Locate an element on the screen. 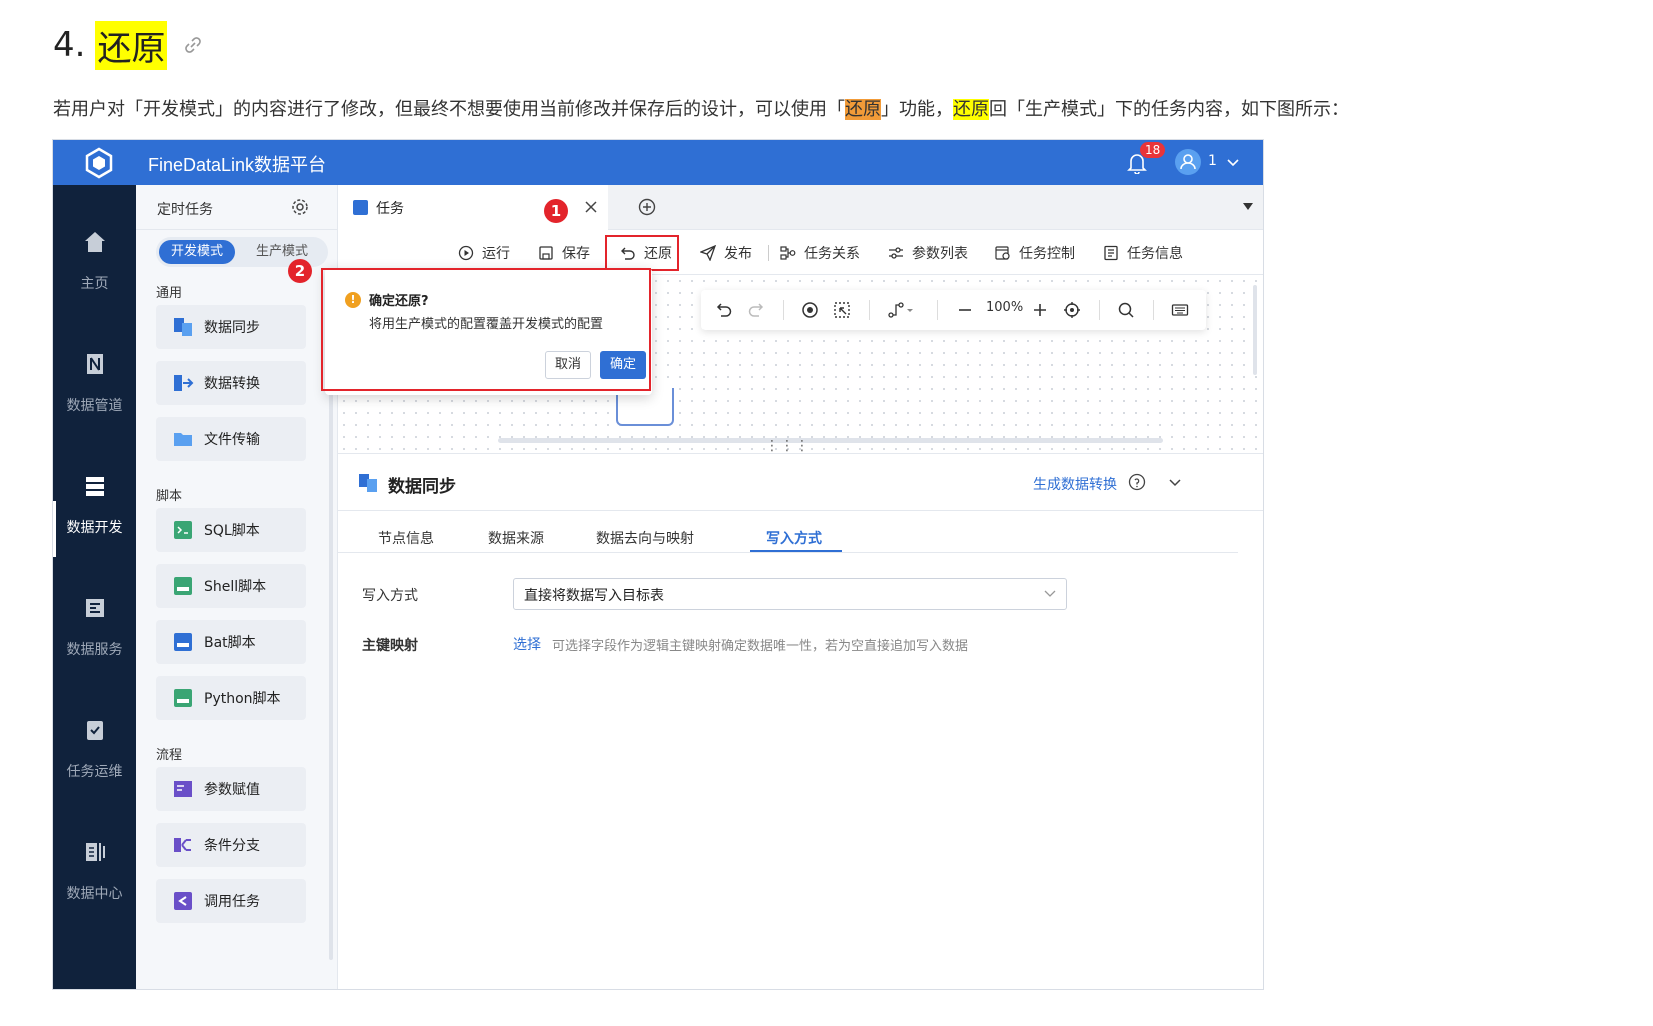  service-icon is located at coordinates (94, 608).